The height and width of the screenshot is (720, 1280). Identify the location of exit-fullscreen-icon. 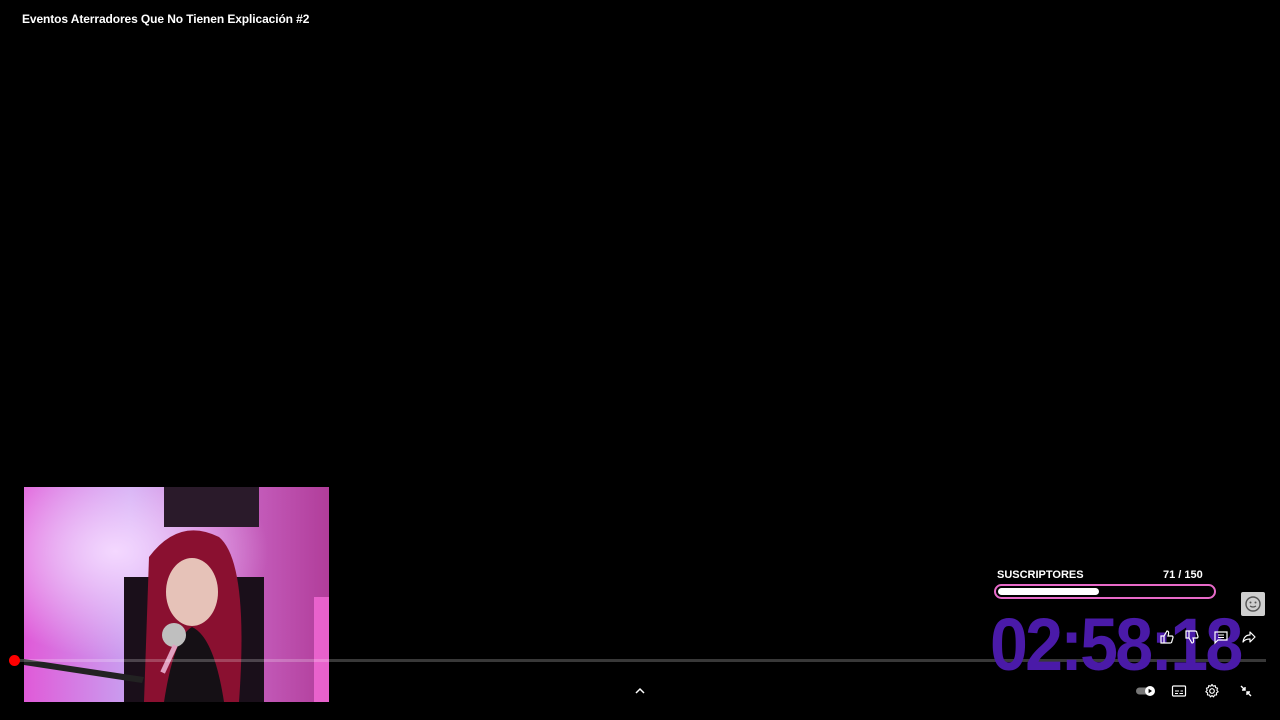
(1246, 691).